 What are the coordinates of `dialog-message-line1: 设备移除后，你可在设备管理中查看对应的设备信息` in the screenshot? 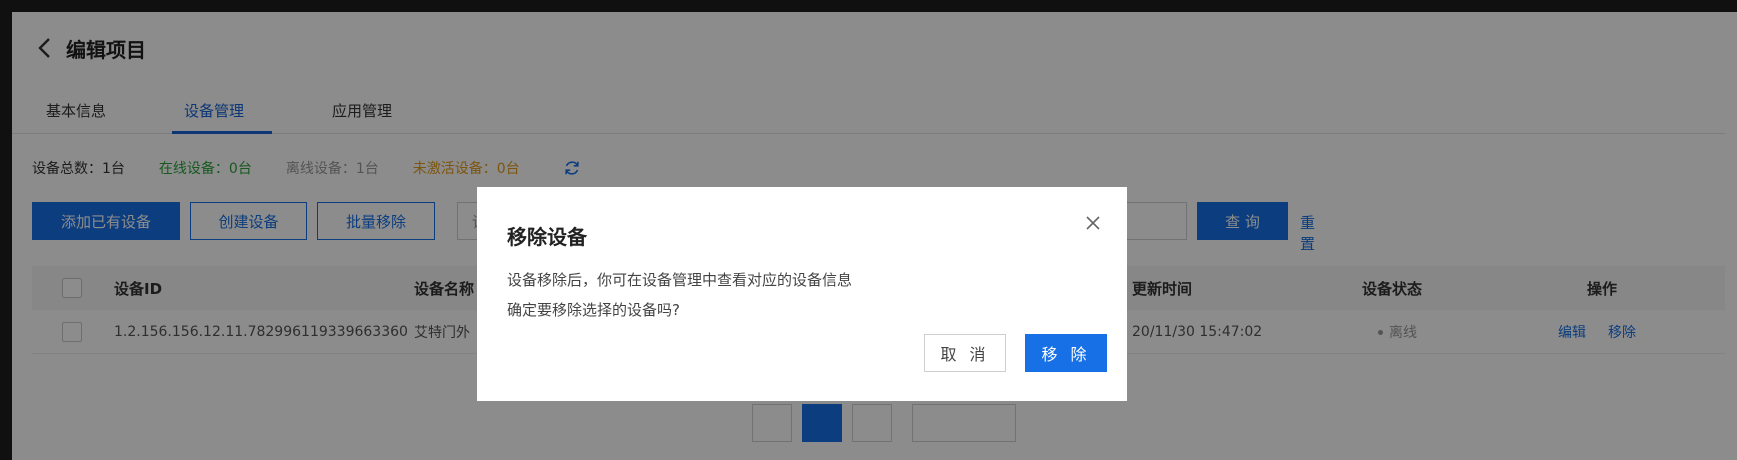 It's located at (680, 280).